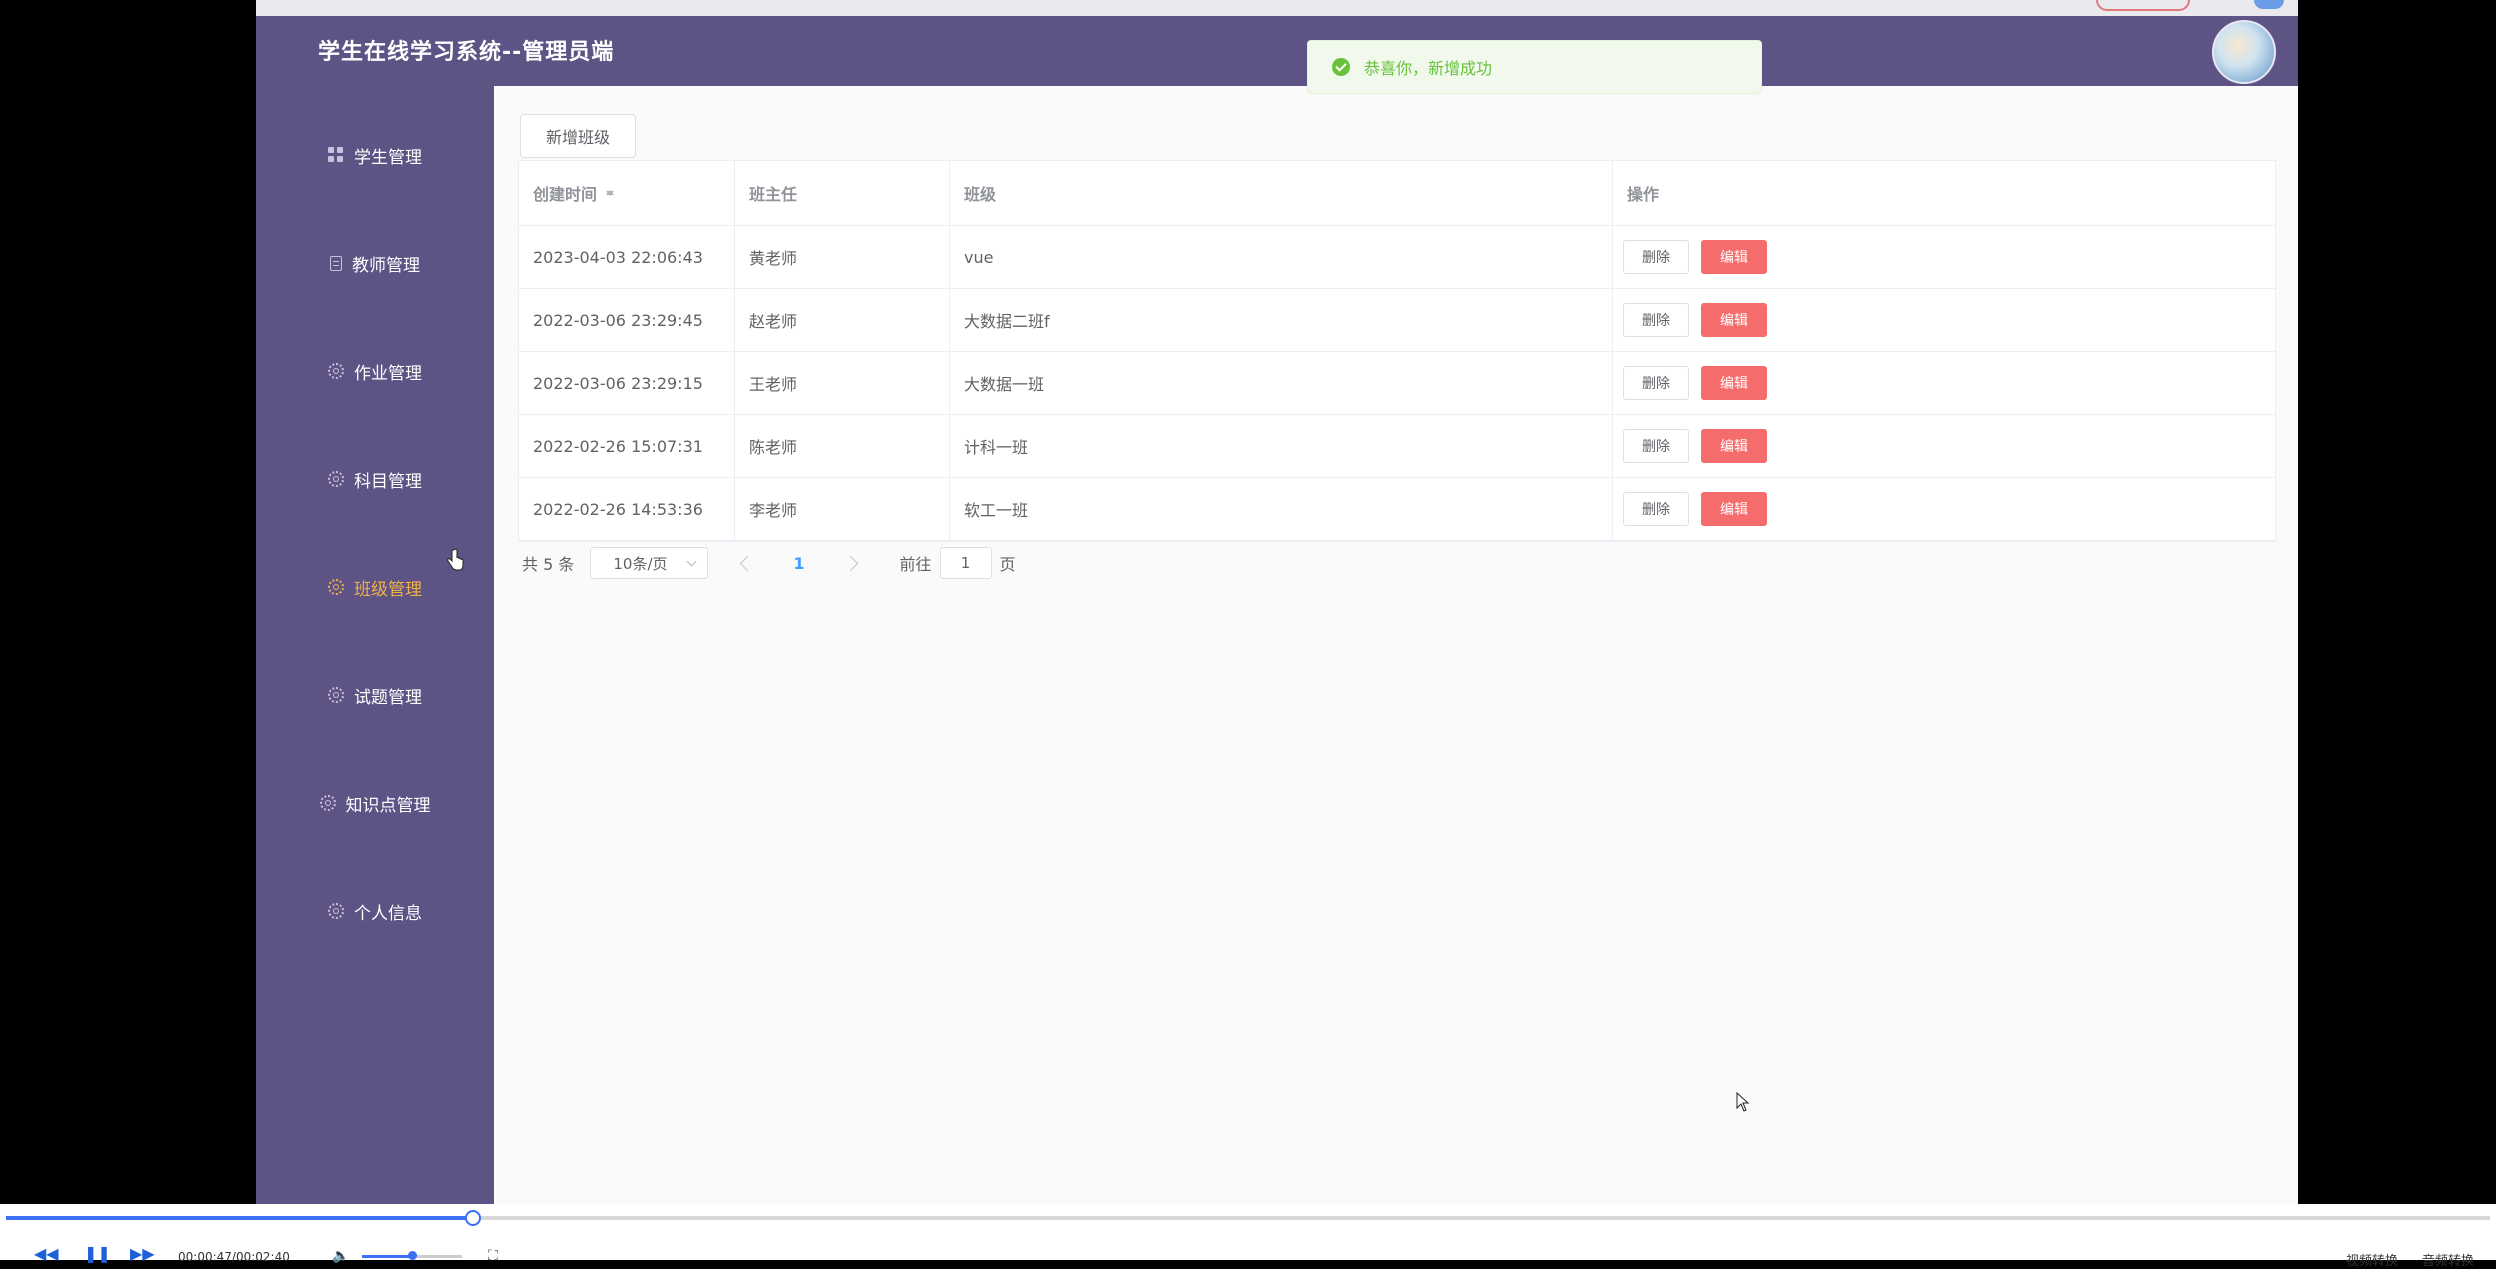  Describe the element at coordinates (798, 563) in the screenshot. I see `page-number-current: 1` at that location.